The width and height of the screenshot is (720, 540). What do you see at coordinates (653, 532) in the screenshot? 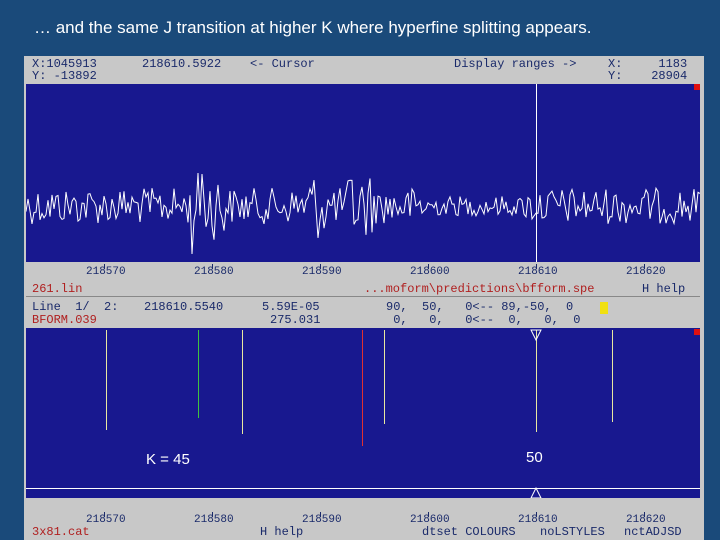
I see `adjust-button: nctADJSD` at bounding box center [653, 532].